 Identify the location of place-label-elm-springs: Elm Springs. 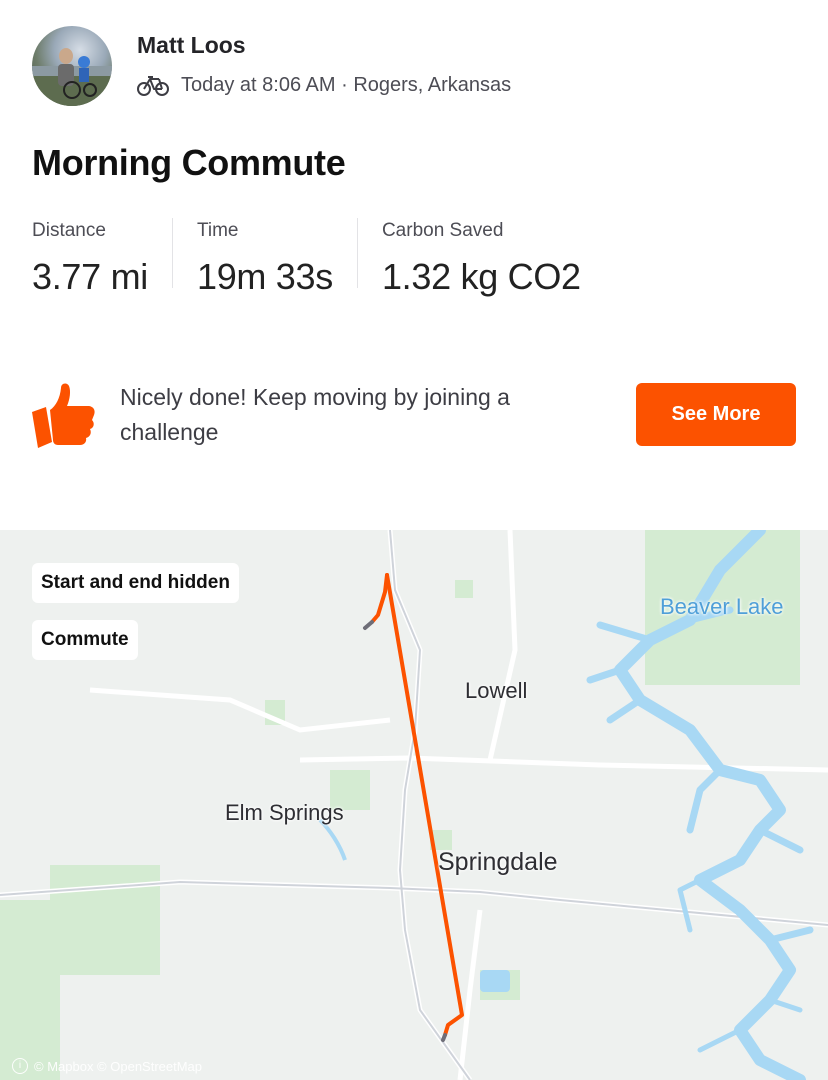
(284, 812).